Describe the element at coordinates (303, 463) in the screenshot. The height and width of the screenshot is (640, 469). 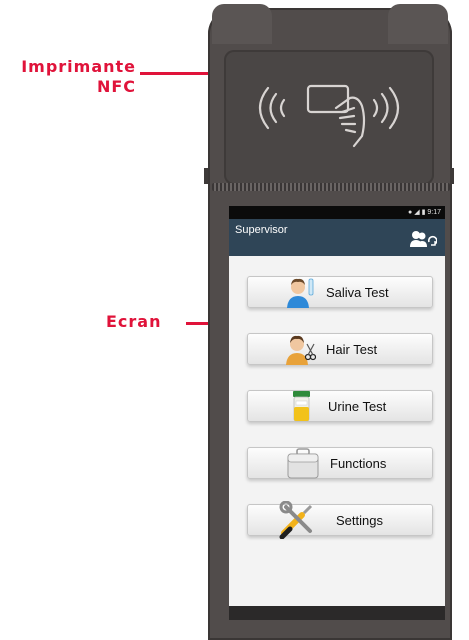
I see `briefcase-icon` at that location.